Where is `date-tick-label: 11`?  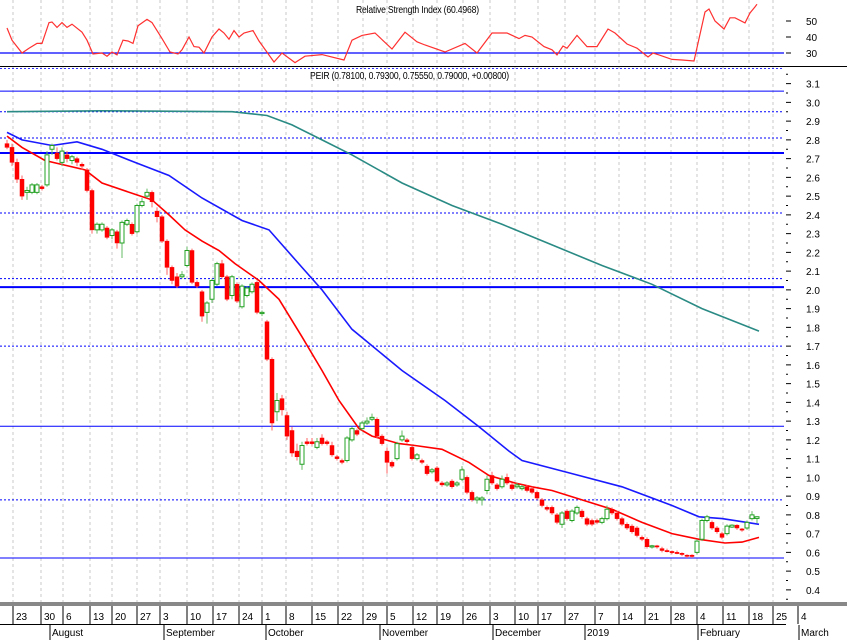
date-tick-label: 11 is located at coordinates (731, 617).